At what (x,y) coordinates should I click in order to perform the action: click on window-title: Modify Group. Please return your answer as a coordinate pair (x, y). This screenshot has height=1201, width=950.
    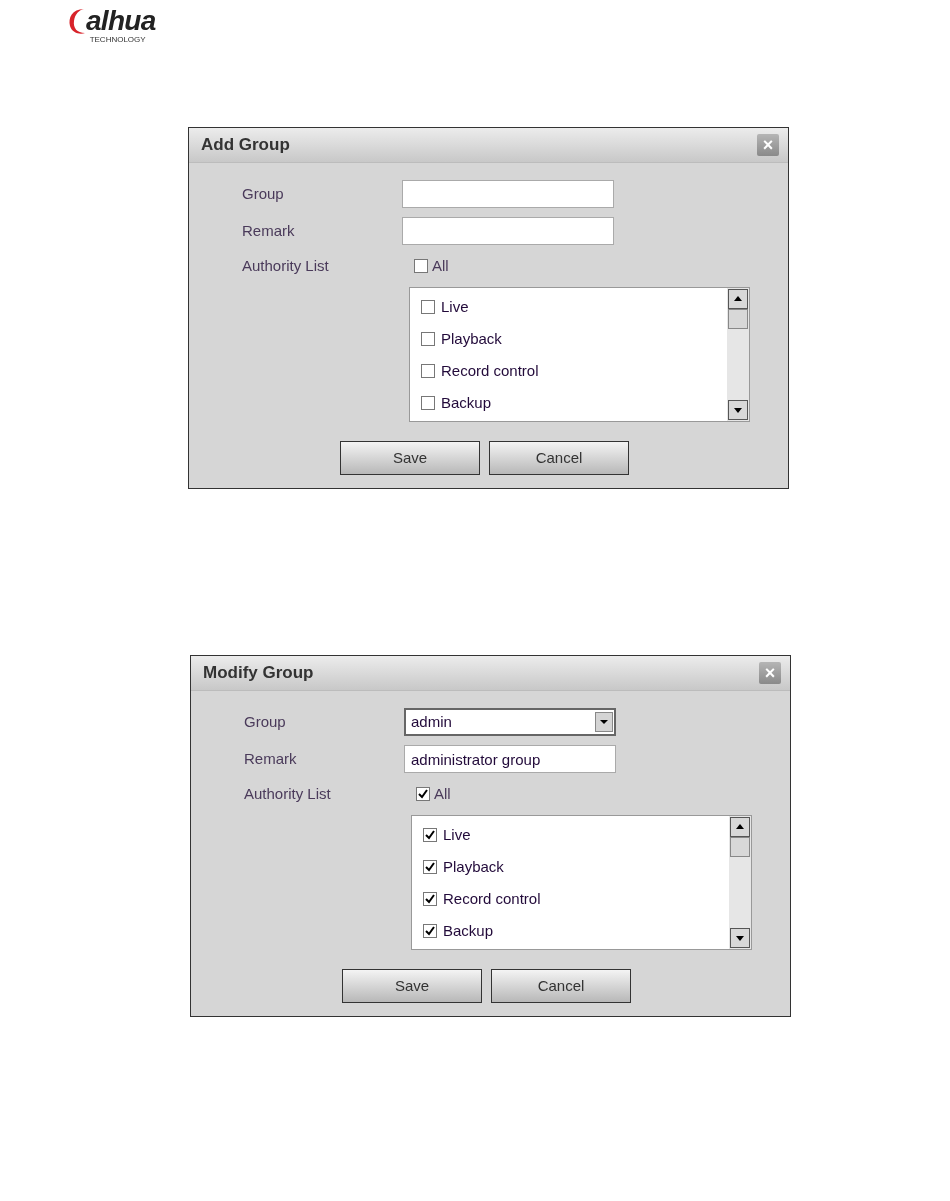
    Looking at the image, I should click on (258, 673).